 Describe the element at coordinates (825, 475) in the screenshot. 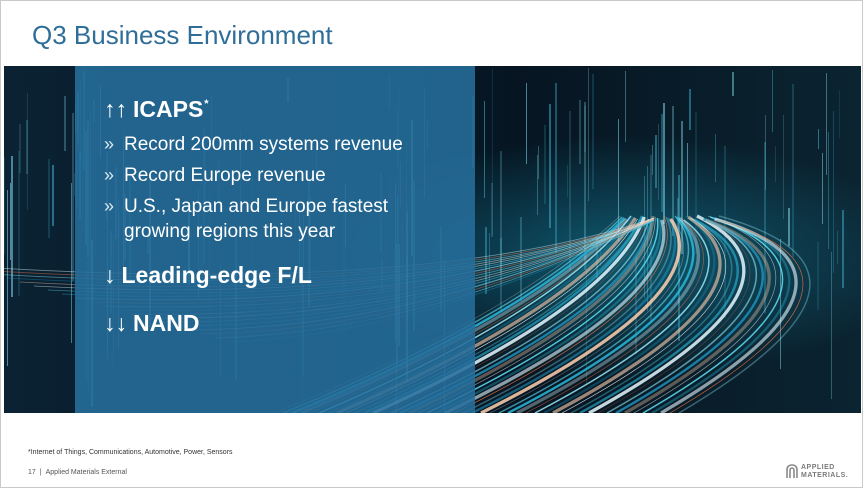

I see `logo-line-2: MATERIALS.` at that location.